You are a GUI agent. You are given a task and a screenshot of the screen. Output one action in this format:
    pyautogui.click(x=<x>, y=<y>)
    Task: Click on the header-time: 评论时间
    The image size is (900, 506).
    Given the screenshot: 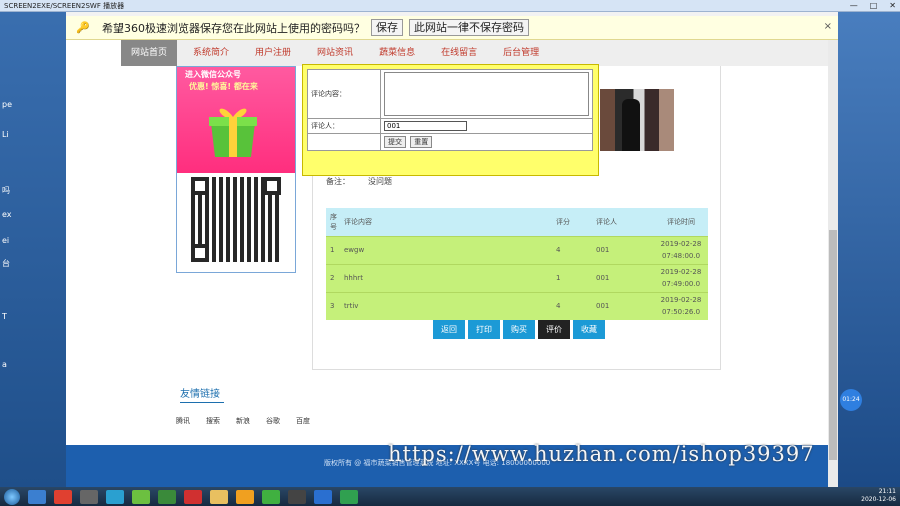 What is the action you would take?
    pyautogui.click(x=679, y=222)
    